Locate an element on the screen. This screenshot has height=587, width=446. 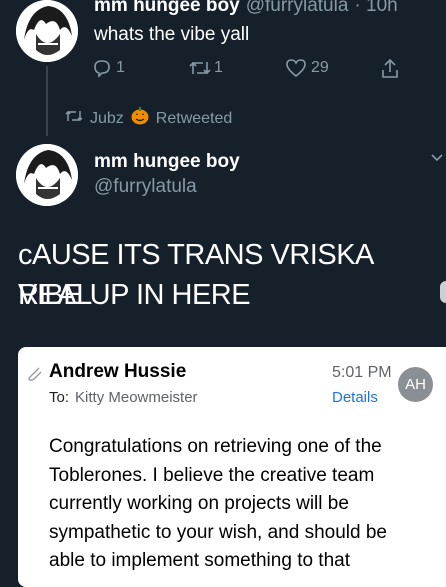
retweet-small-icon is located at coordinates (74, 118).